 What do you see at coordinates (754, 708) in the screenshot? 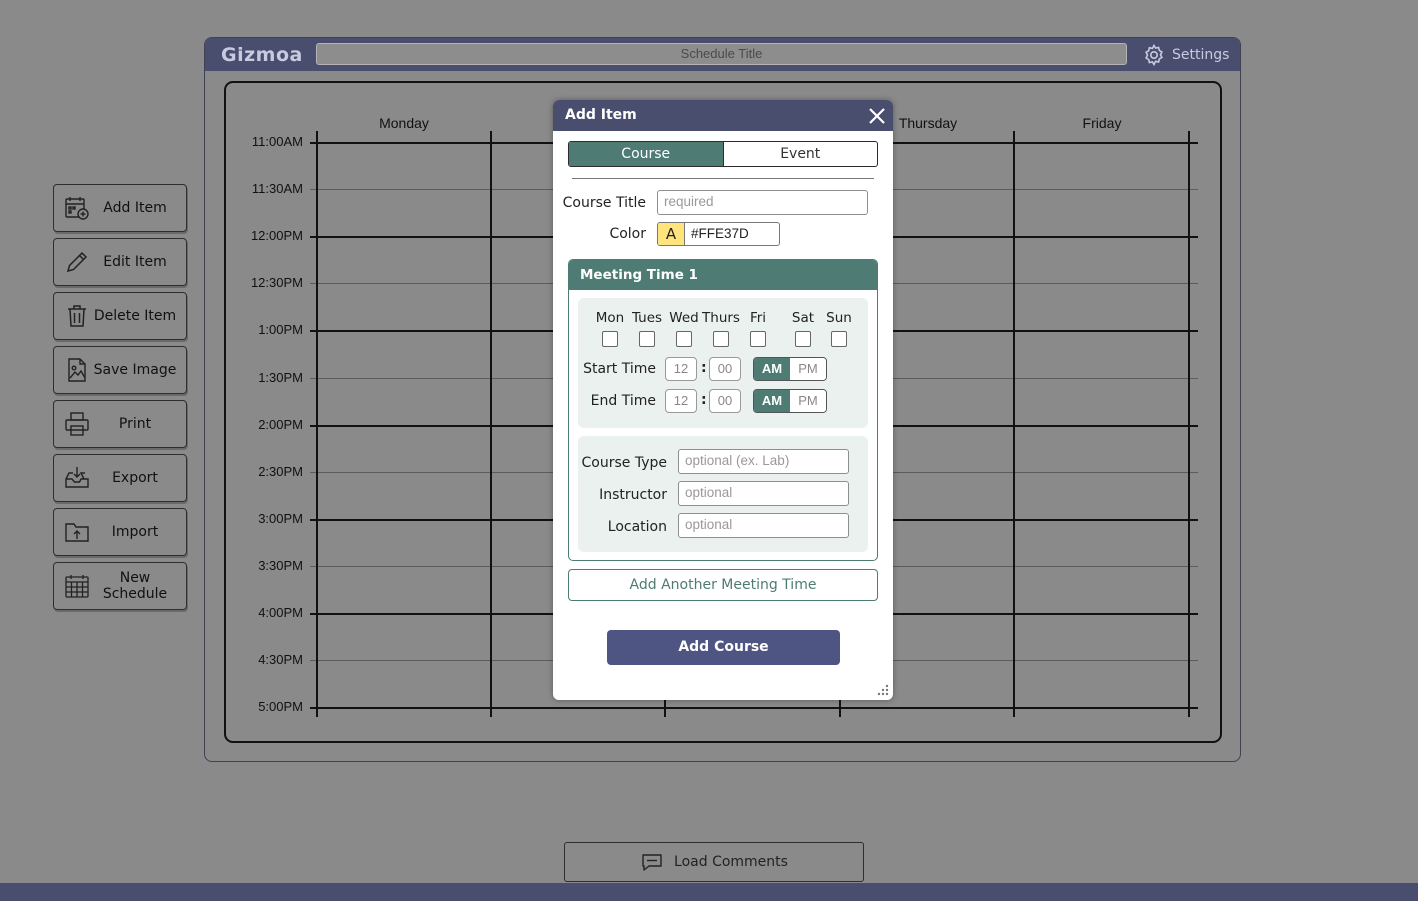
I see `time-gridline` at bounding box center [754, 708].